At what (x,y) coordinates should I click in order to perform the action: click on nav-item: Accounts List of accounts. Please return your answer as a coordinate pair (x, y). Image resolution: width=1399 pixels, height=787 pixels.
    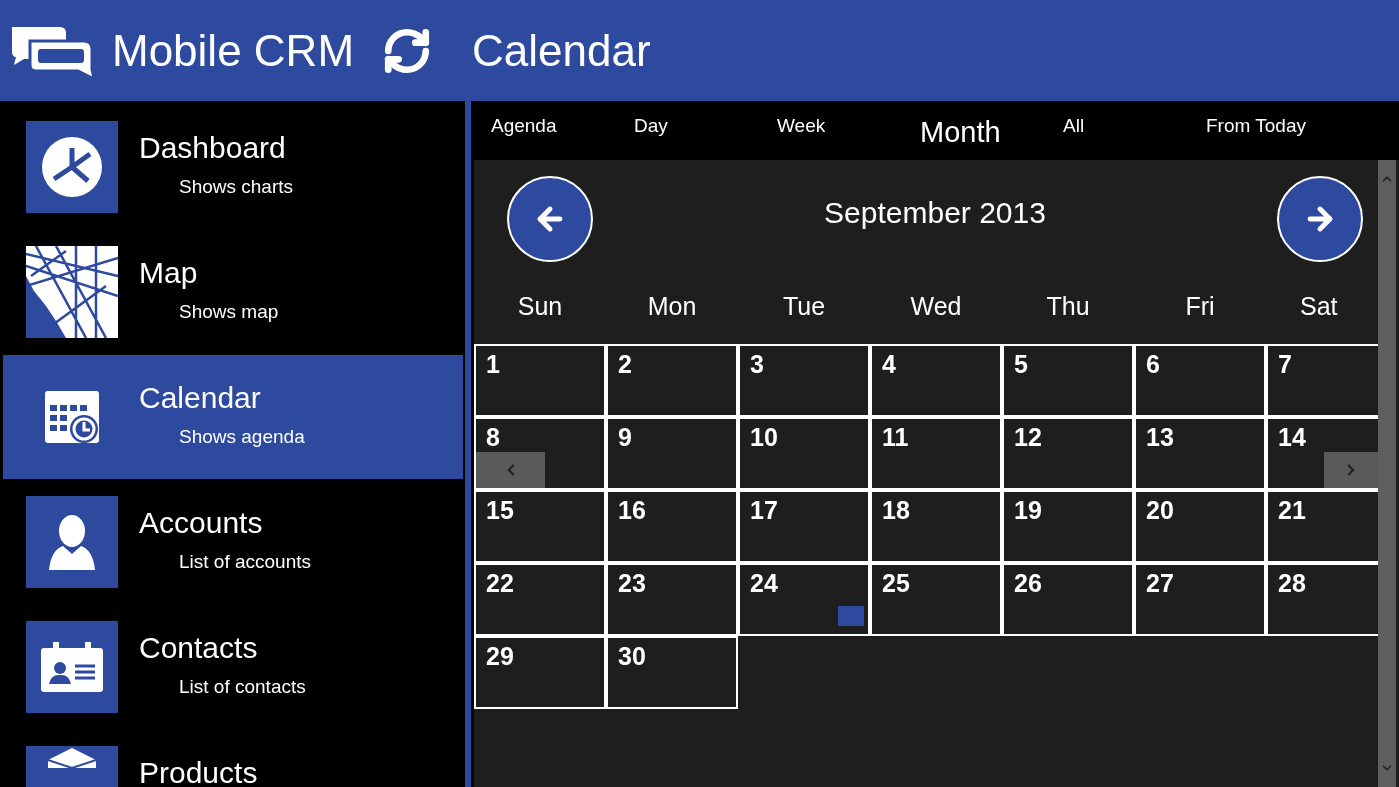
    Looking at the image, I should click on (231, 542).